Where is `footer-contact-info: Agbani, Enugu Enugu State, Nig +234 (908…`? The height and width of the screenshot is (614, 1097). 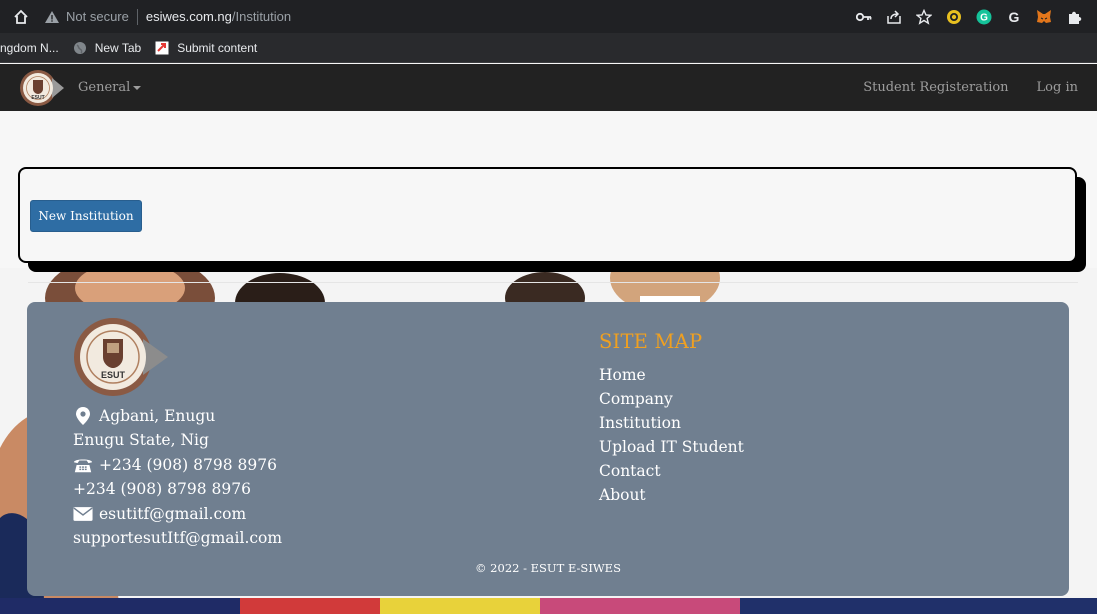
footer-contact-info: Agbani, Enugu Enugu State, Nig +234 (908… is located at coordinates (177, 477).